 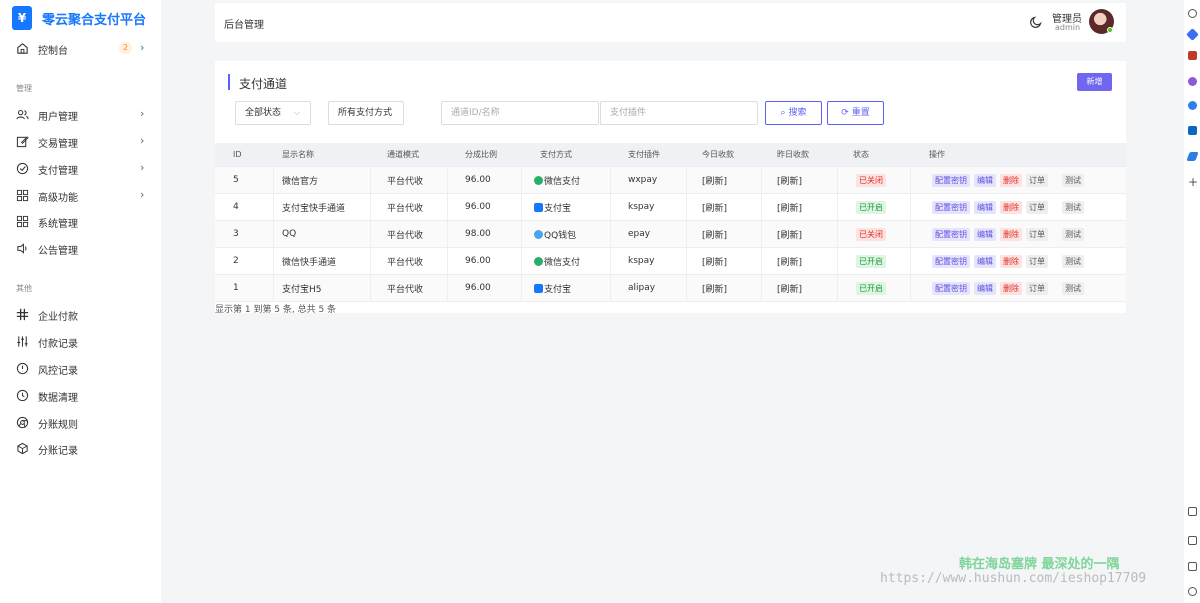 I want to click on sidebar-item-data-cleanup: 数据清理, so click(x=80, y=395).